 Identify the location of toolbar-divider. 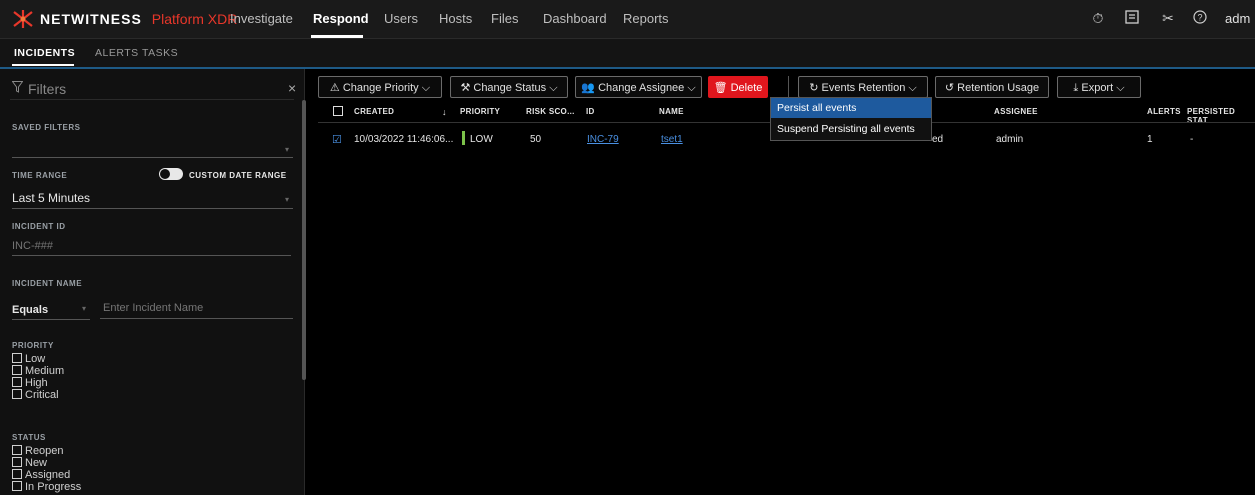
(788, 87).